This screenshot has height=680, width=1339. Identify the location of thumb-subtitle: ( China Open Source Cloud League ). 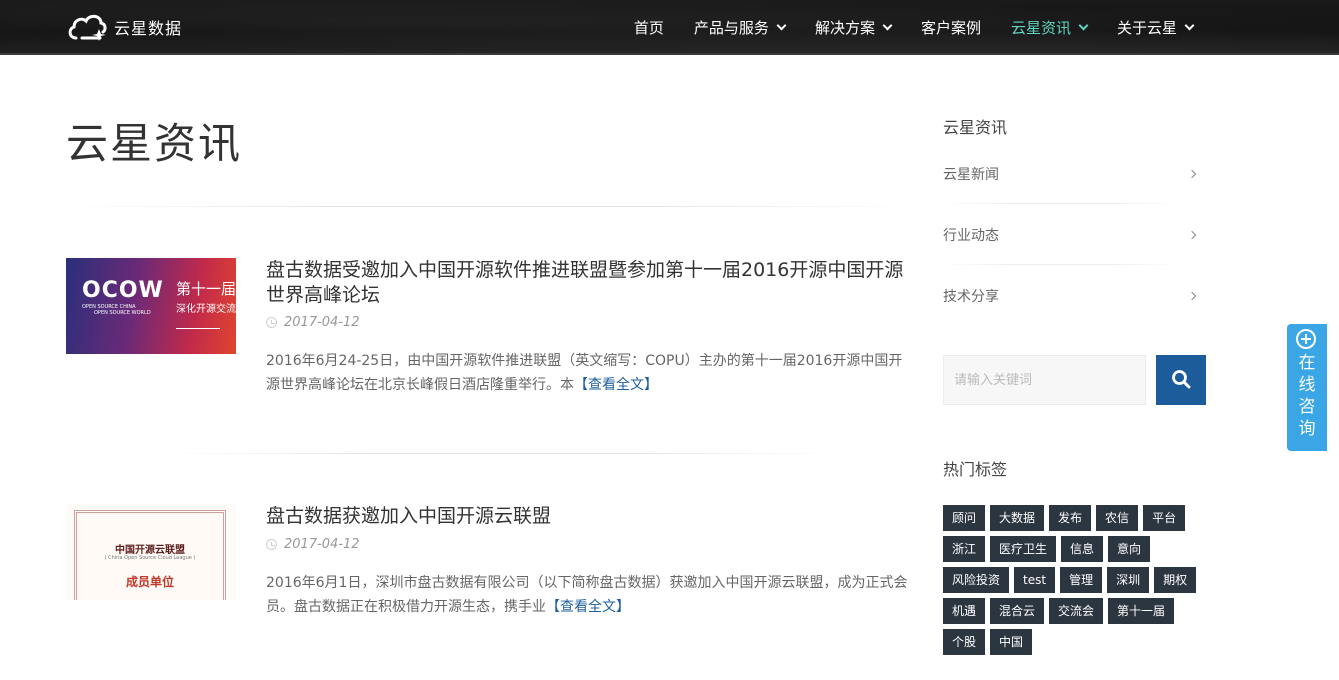
(150, 558).